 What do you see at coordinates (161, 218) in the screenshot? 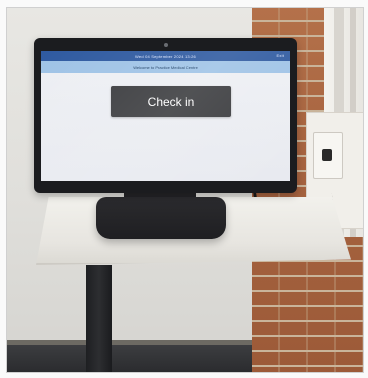
I see `monitor-stand-base` at bounding box center [161, 218].